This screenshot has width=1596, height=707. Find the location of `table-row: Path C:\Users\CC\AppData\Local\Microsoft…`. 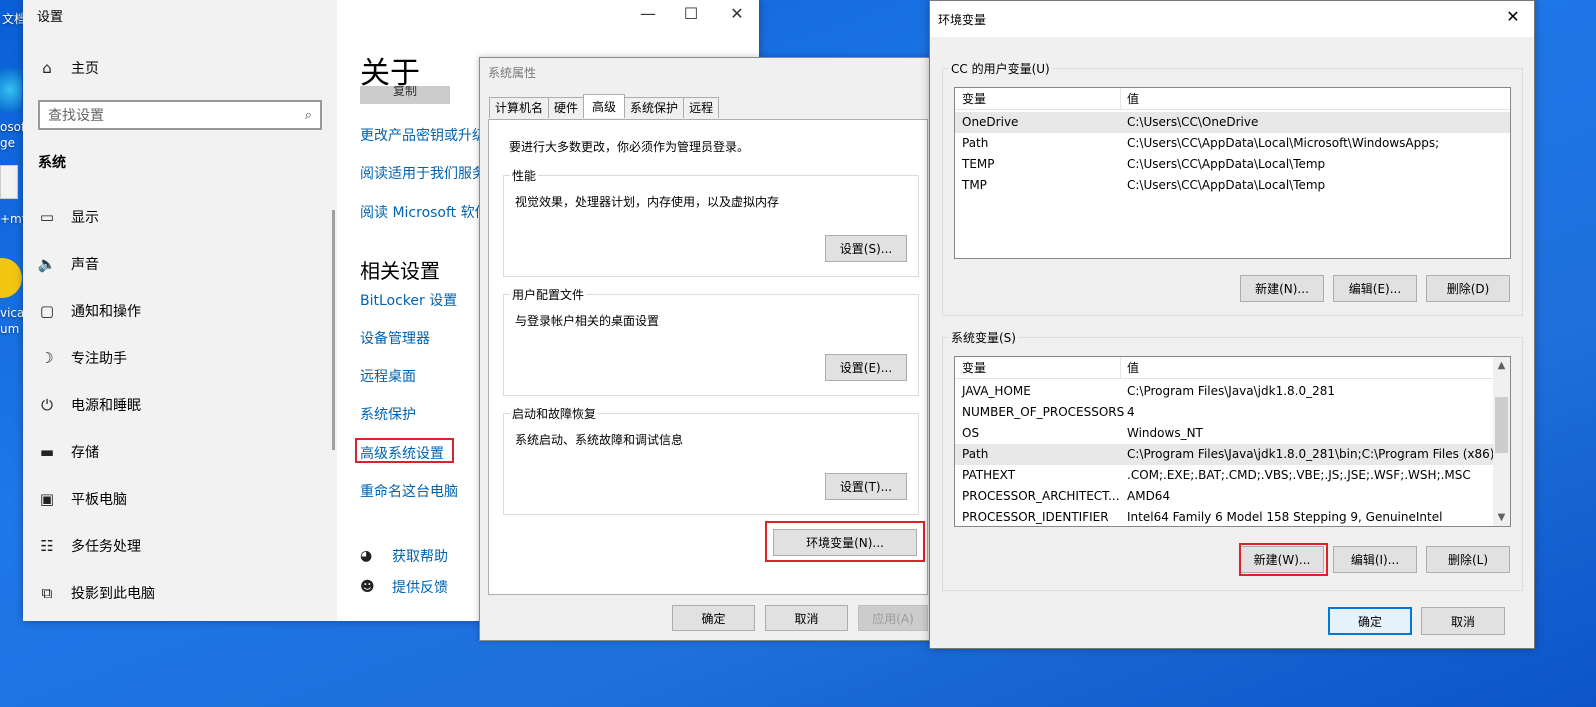

table-row: Path C:\Users\CC\AppData\Local\Microsoft… is located at coordinates (1232, 143).